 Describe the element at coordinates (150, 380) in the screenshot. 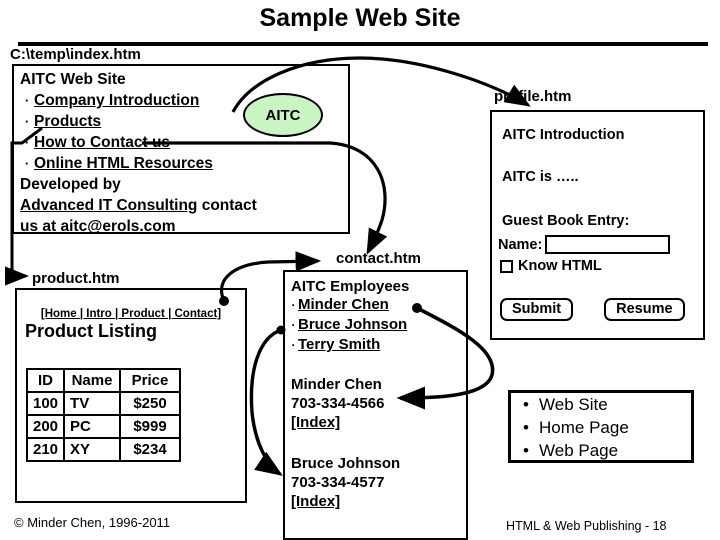

I see `column-header-price: Price` at that location.